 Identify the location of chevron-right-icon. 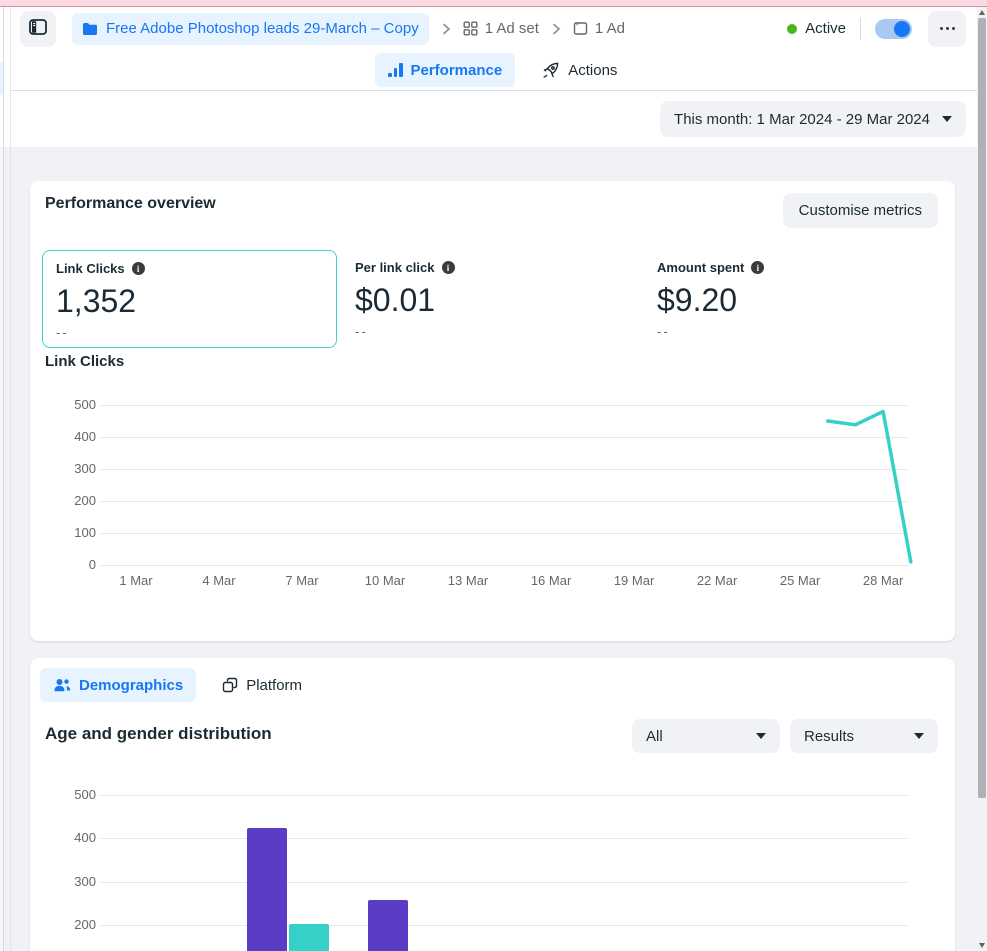
(446, 29).